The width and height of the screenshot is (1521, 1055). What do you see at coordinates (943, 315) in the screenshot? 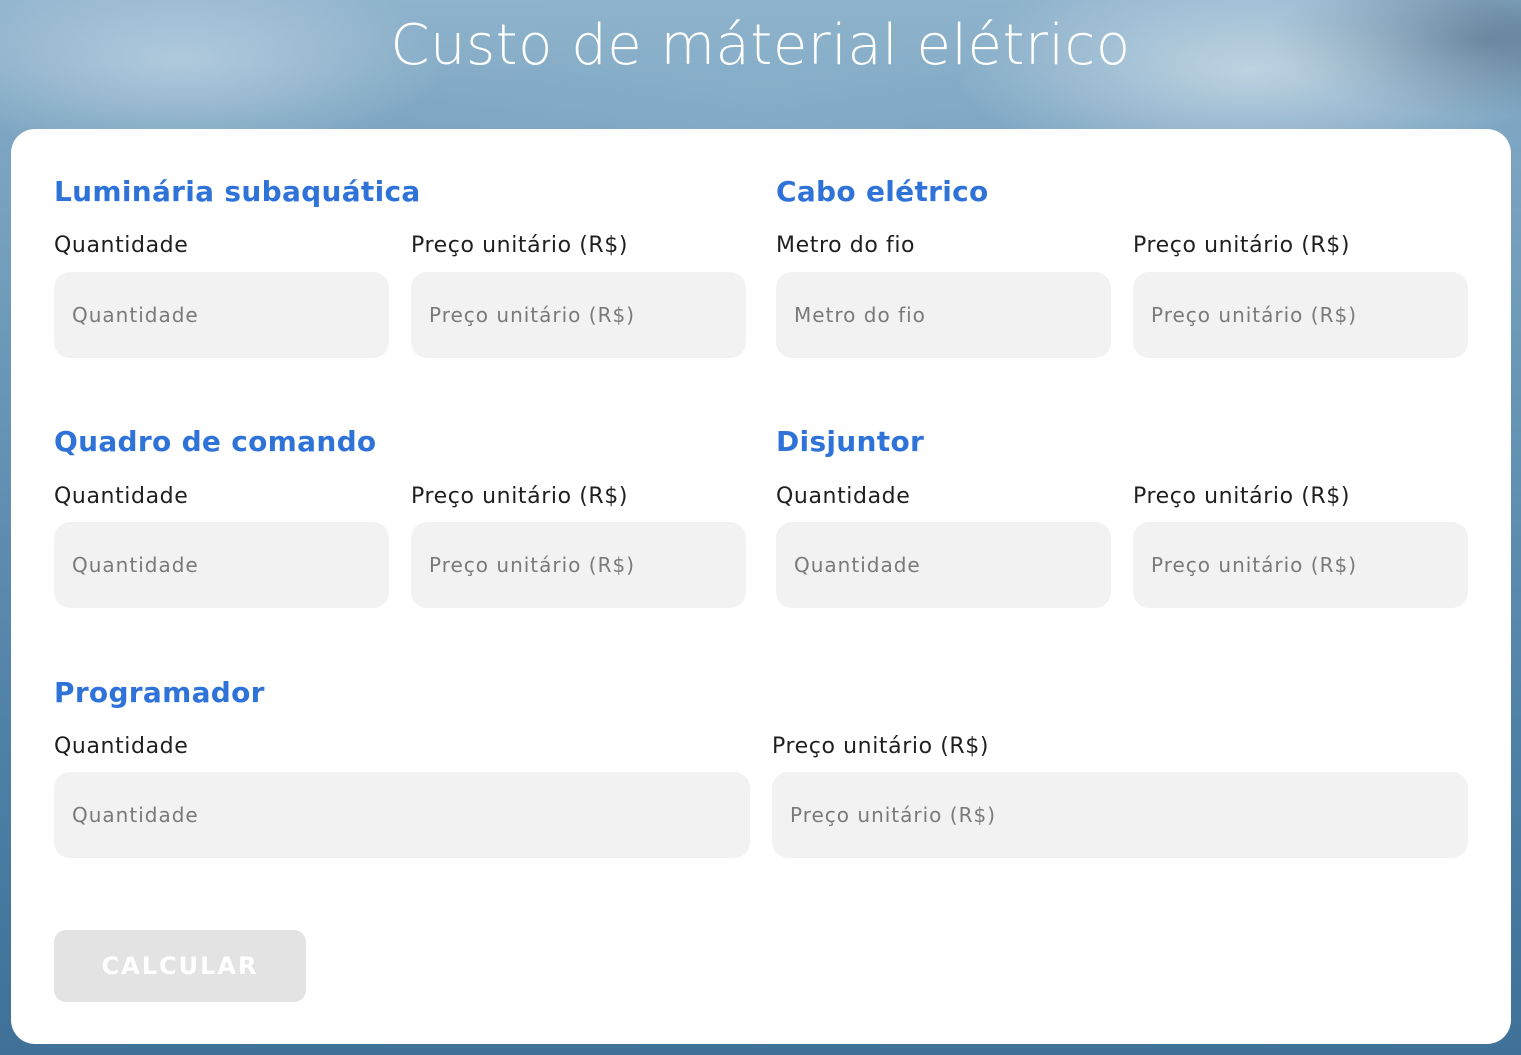
I see `cabo-meter-input` at bounding box center [943, 315].